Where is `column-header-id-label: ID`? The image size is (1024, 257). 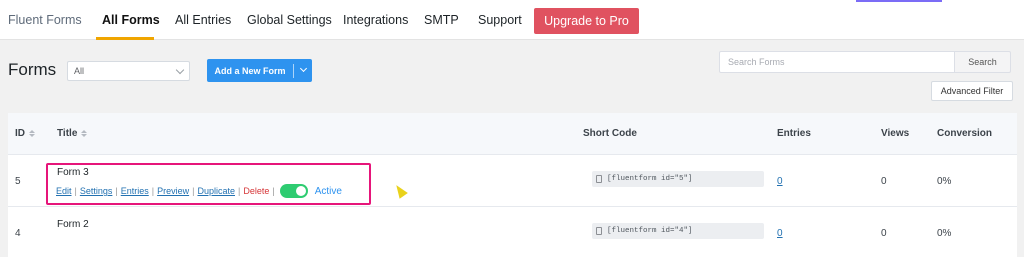
column-header-id-label: ID is located at coordinates (20, 133).